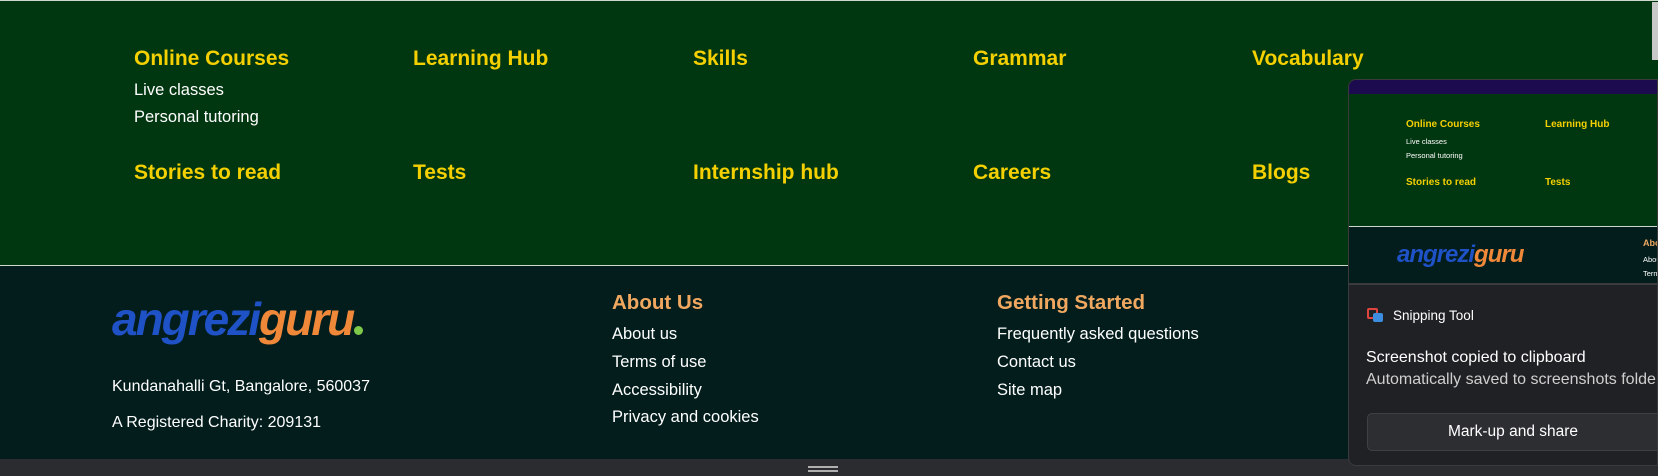 Image resolution: width=1658 pixels, height=476 pixels. What do you see at coordinates (359, 330) in the screenshot?
I see `logo-dot` at bounding box center [359, 330].